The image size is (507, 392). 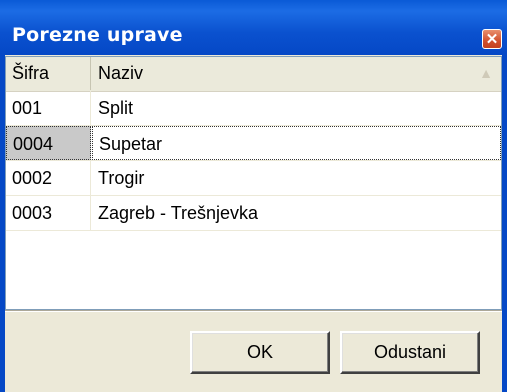 I want to click on list-item-name: Supetar, so click(x=296, y=143).